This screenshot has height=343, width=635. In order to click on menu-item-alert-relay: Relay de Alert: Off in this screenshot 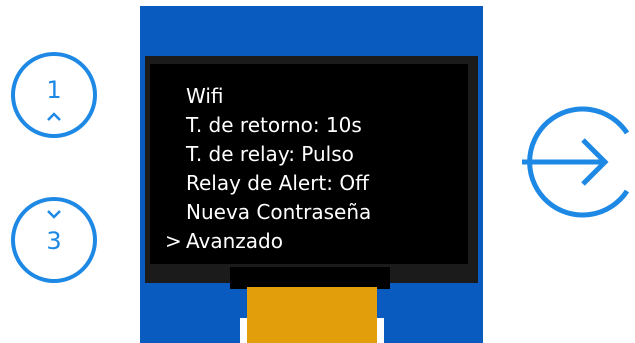, I will do `click(268, 183)`.